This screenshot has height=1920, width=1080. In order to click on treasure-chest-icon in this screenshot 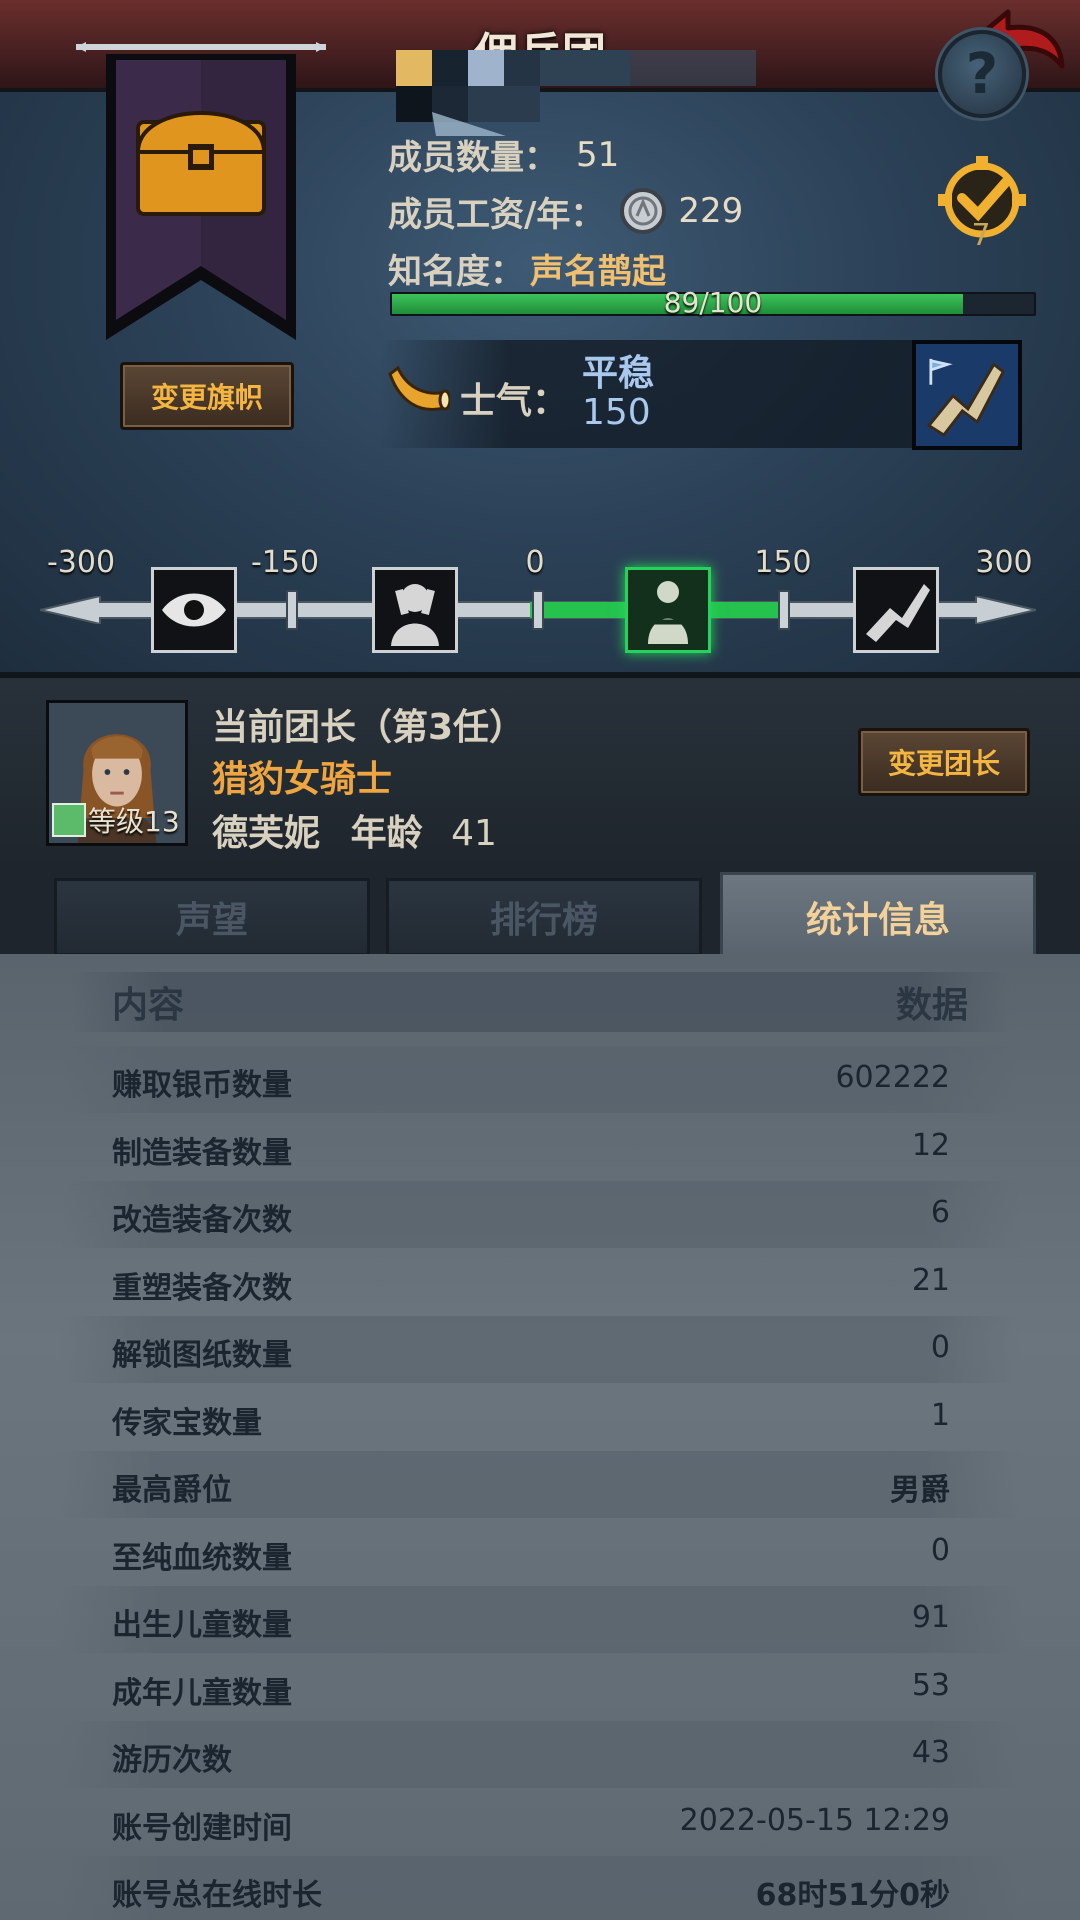, I will do `click(201, 163)`.